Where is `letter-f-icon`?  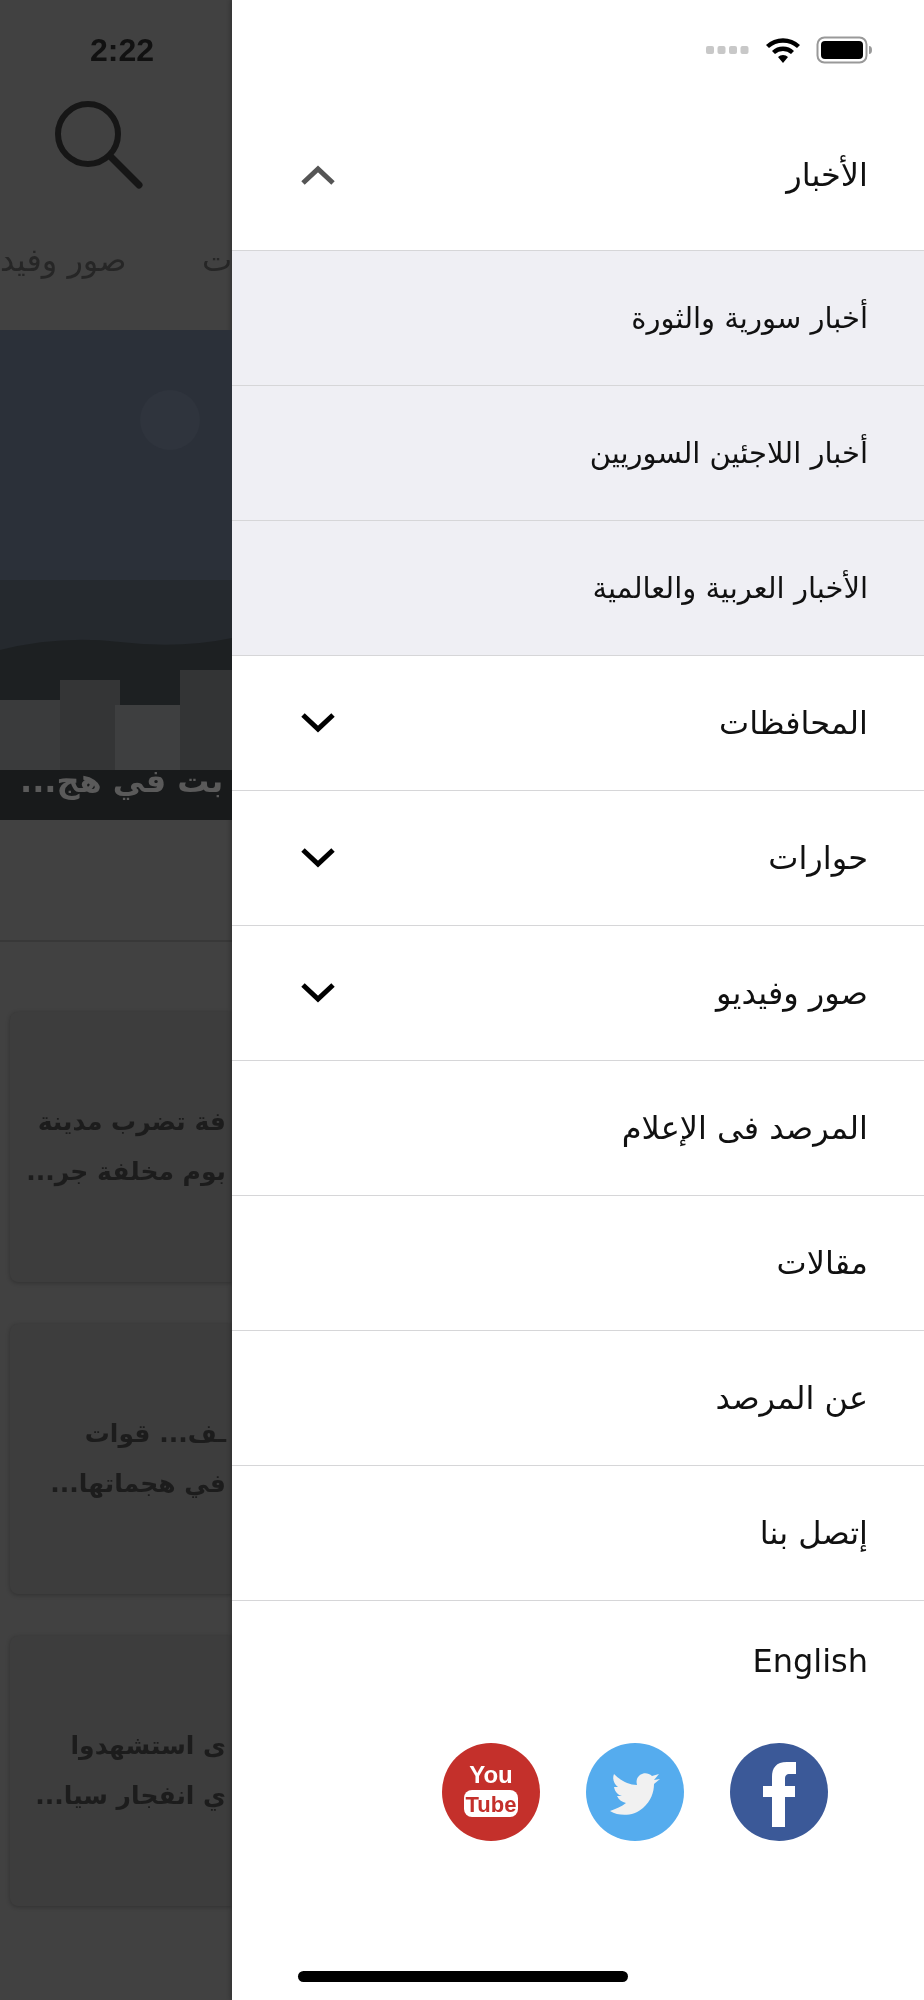 letter-f-icon is located at coordinates (779, 1792).